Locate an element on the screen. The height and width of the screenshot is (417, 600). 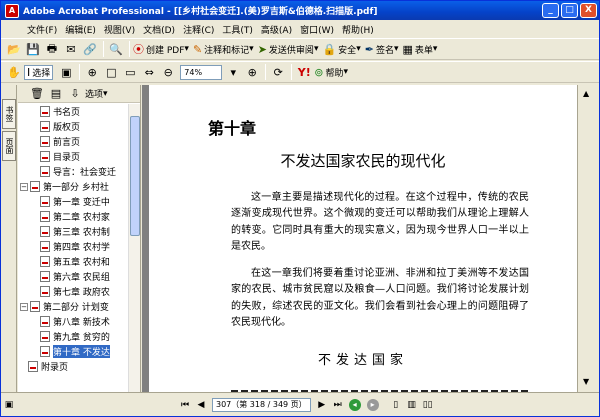
menu-item: 注释(C) is located at coordinates (198, 29).